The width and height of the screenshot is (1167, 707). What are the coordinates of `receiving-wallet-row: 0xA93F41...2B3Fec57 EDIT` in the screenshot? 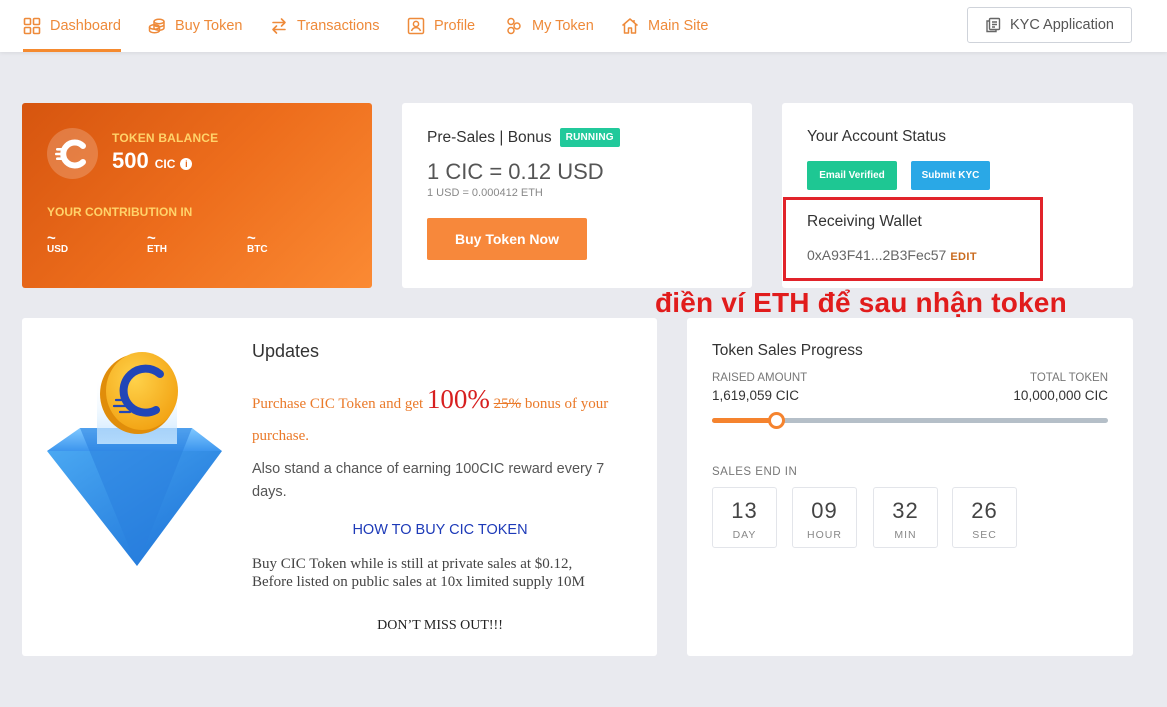 It's located at (892, 255).